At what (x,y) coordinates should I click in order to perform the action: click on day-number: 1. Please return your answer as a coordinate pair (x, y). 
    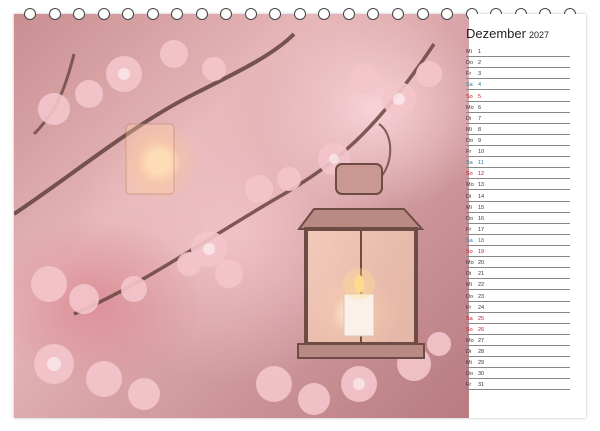
    Looking at the image, I should click on (480, 52).